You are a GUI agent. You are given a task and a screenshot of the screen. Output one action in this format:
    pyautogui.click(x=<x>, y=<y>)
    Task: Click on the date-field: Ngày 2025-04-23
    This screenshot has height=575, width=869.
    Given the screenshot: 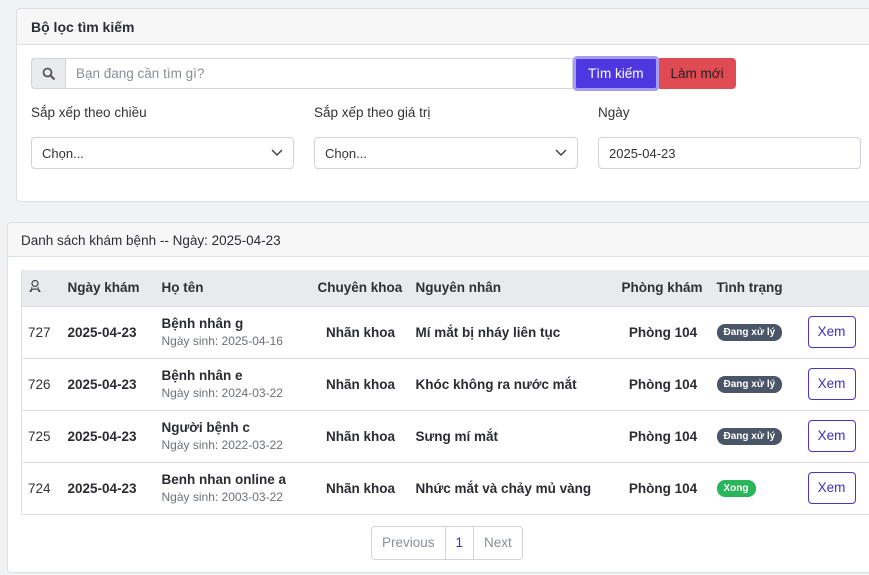 What is the action you would take?
    pyautogui.click(x=729, y=137)
    